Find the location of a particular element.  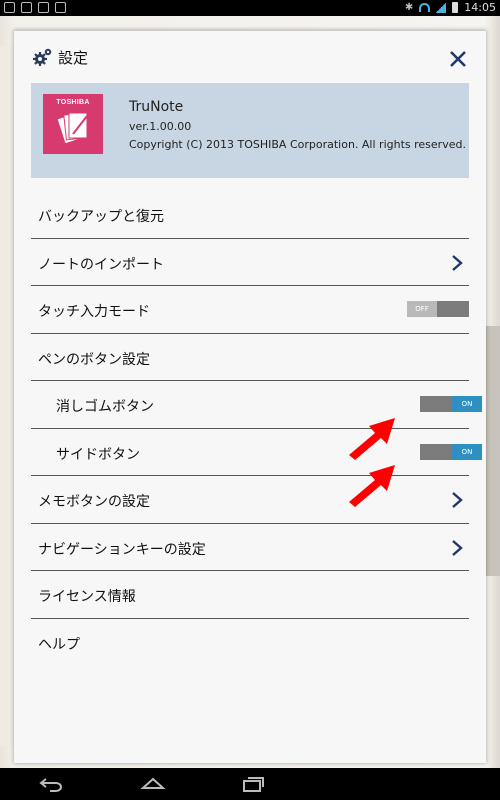

side-button-item: サイドボタン ON is located at coordinates (256, 452).